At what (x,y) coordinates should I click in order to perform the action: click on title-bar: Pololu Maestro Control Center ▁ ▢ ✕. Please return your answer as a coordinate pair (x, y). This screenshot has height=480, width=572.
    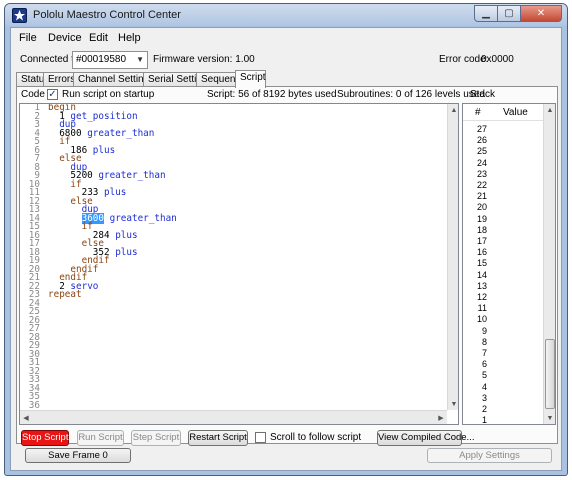
    Looking at the image, I should click on (286, 15).